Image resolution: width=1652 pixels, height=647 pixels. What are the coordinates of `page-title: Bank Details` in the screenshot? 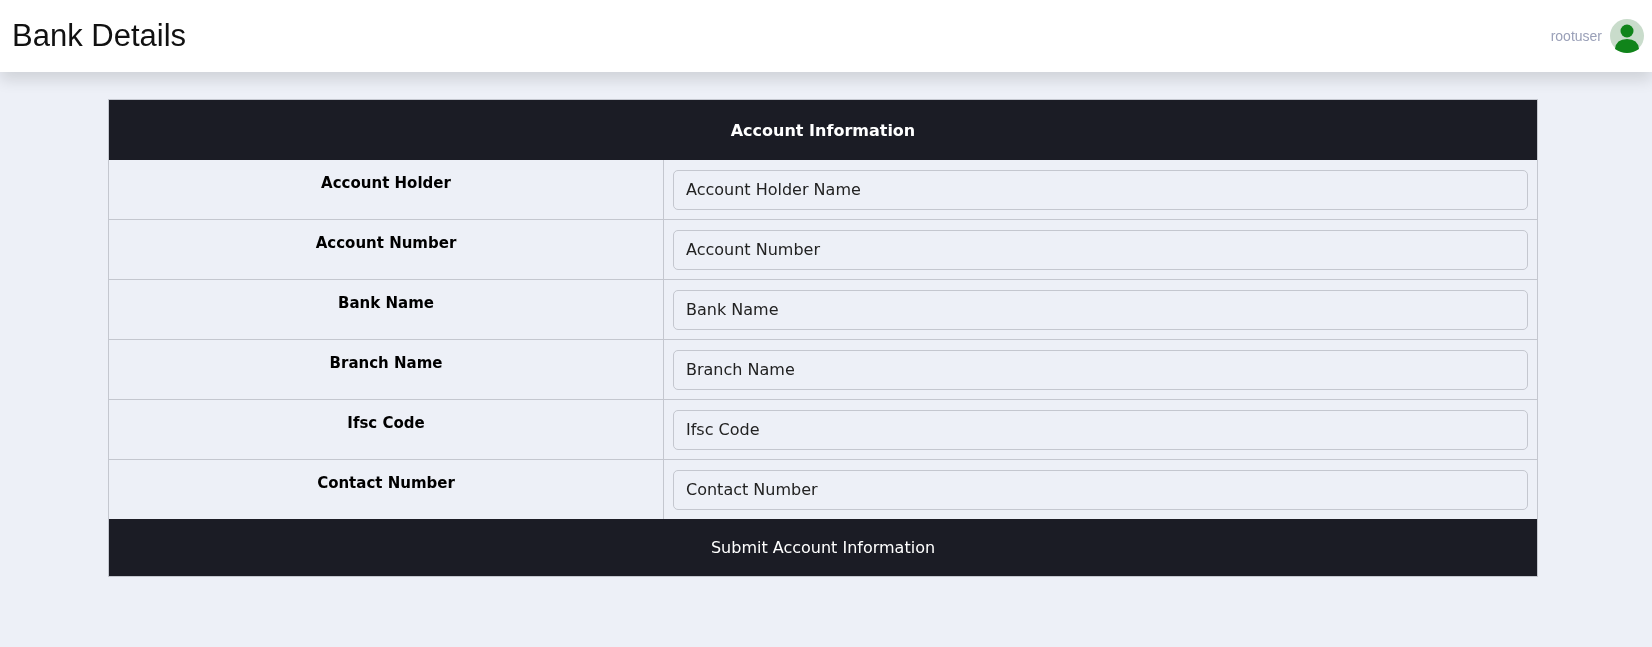 It's located at (99, 36).